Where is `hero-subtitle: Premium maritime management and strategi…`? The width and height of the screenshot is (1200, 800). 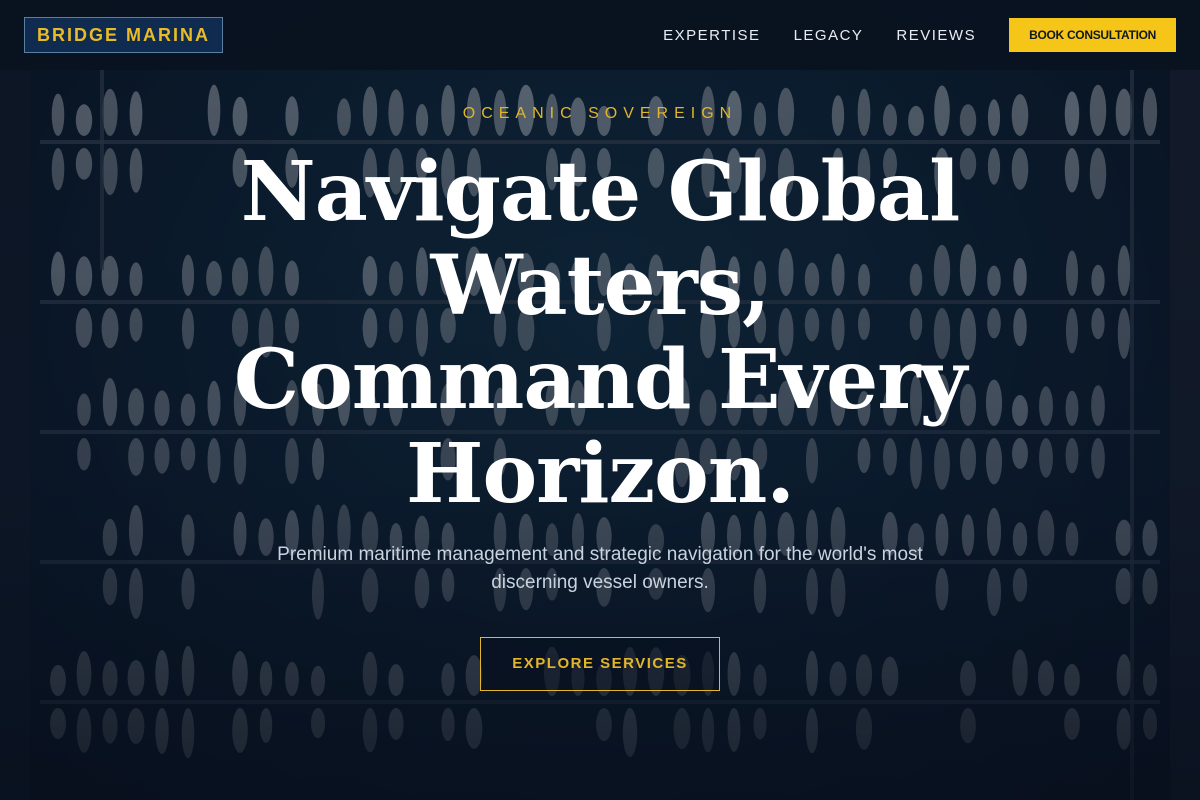 hero-subtitle: Premium maritime management and strategi… is located at coordinates (600, 568).